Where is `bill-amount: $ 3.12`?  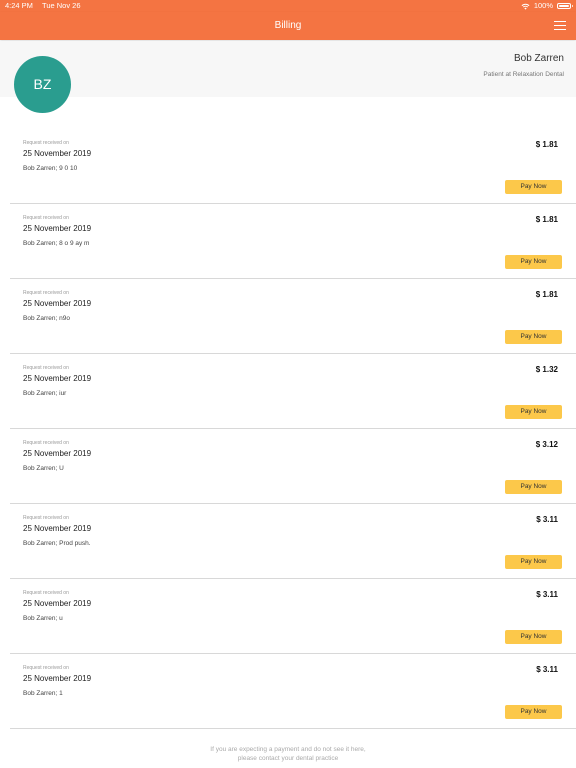
bill-amount: $ 3.12 is located at coordinates (546, 444).